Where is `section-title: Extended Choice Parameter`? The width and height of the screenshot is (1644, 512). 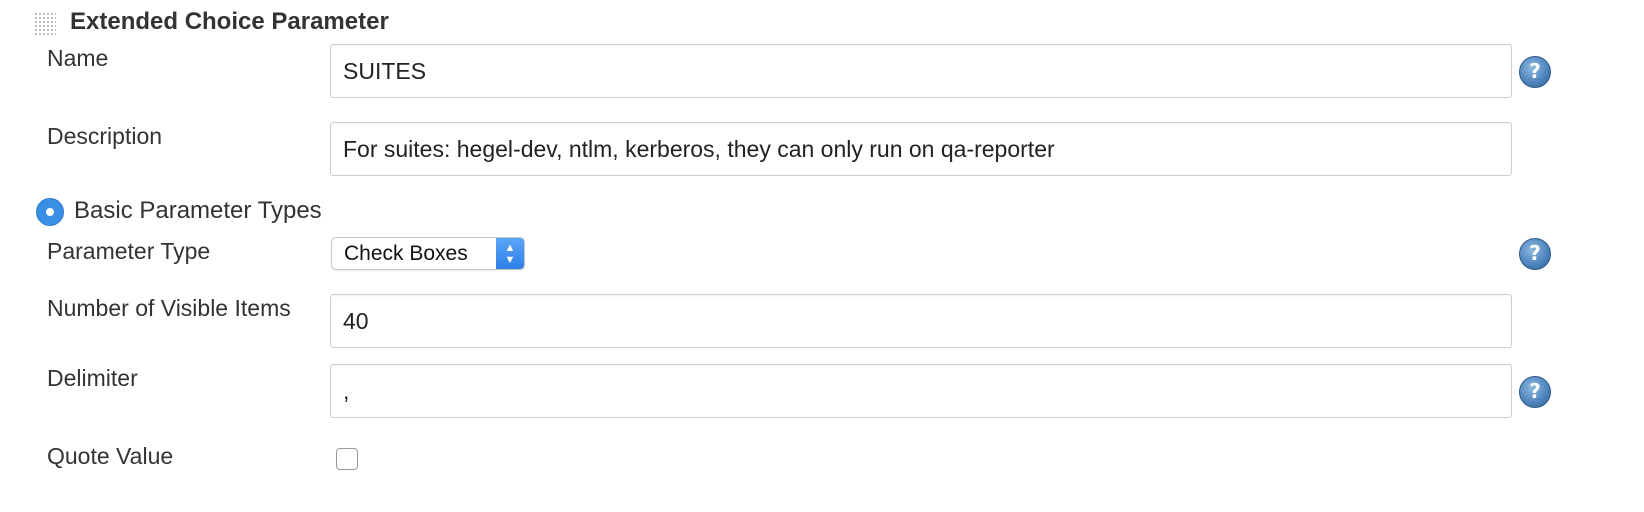
section-title: Extended Choice Parameter is located at coordinates (229, 21).